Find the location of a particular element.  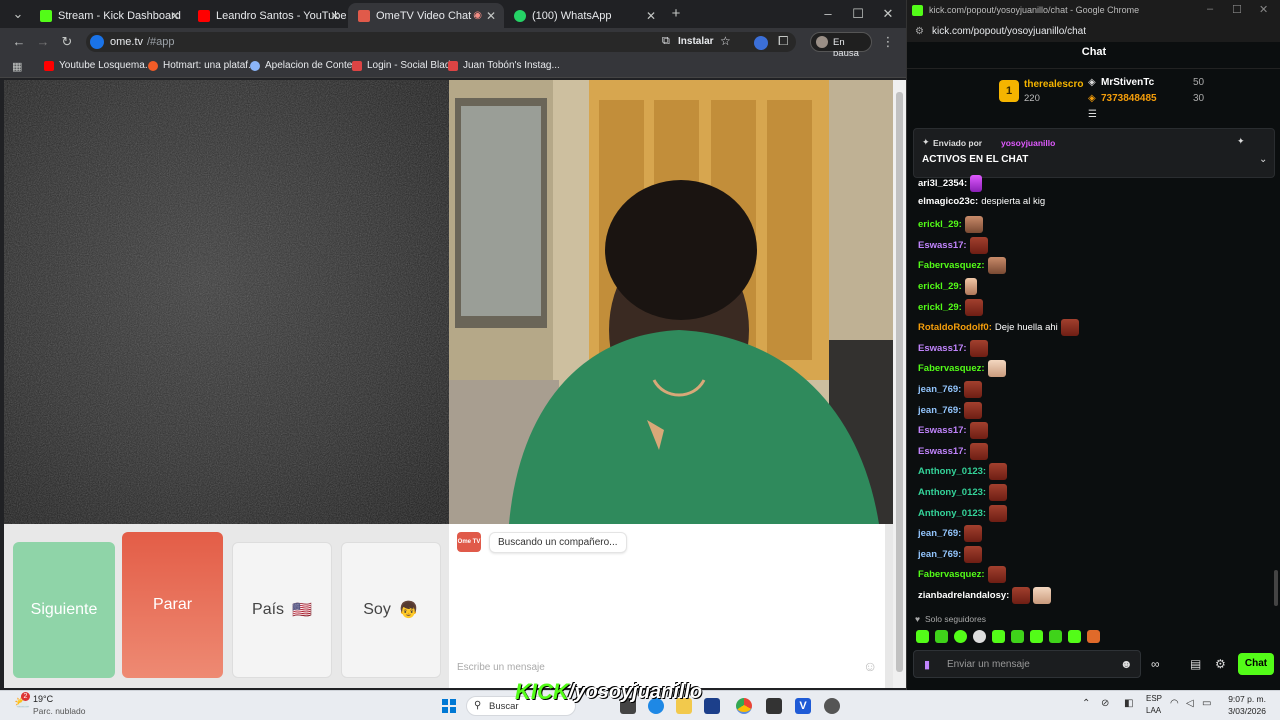

chevron-up-icon: ⌃ is located at coordinates (1086, 703).